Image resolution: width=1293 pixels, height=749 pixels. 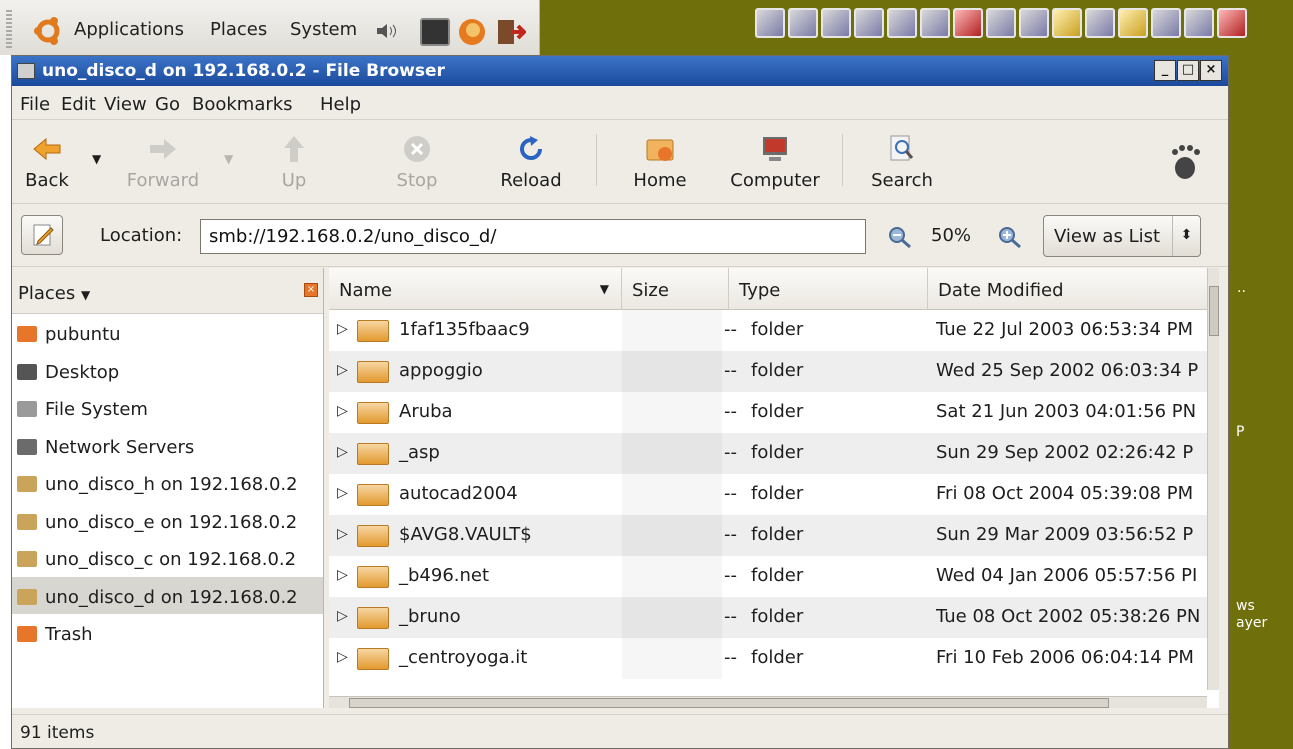 What do you see at coordinates (675, 289) in the screenshot?
I see `column-header-size: Size` at bounding box center [675, 289].